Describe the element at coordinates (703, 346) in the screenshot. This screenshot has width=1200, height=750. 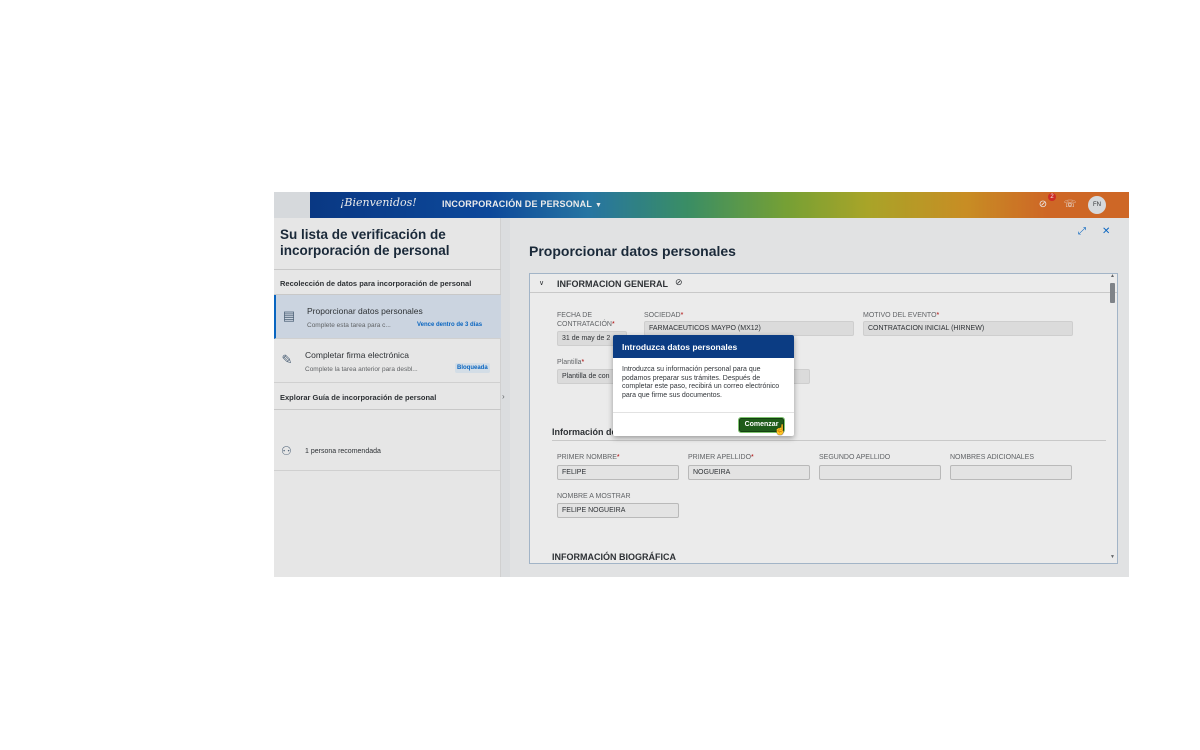
I see `dialog-title: Introduzca datos personales` at that location.